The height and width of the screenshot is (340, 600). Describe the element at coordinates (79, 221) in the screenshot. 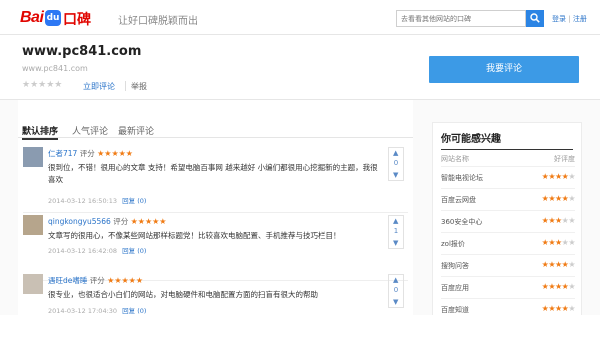

I see `review-username: qingkongyu5566` at that location.